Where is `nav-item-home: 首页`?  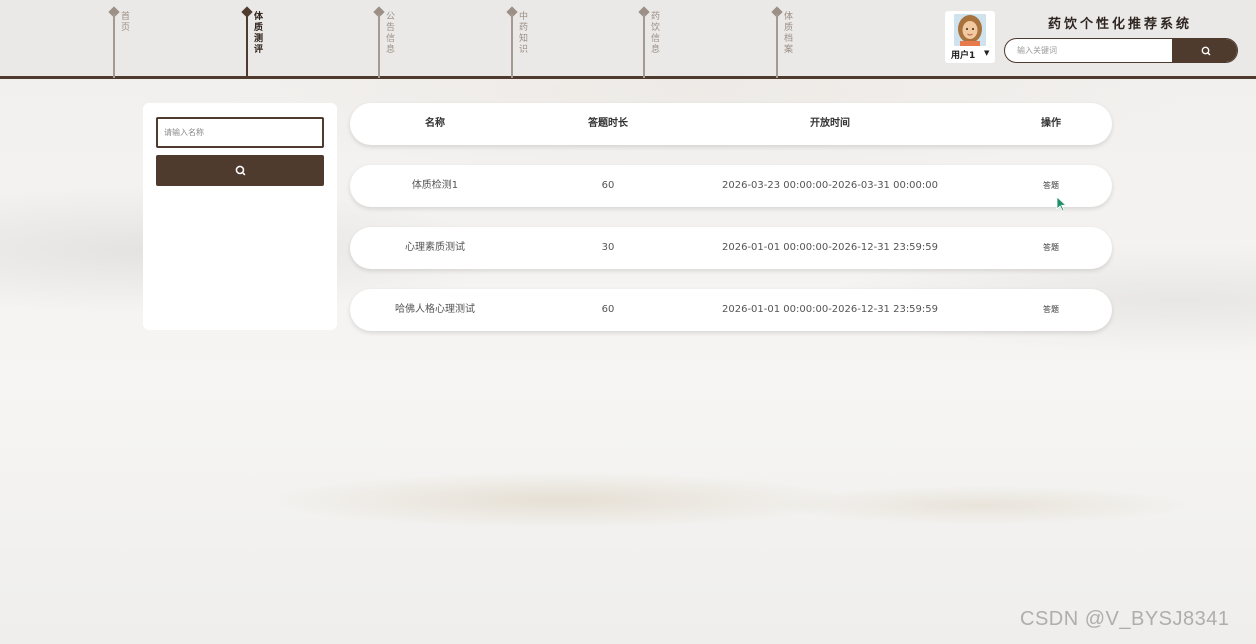 nav-item-home: 首页 is located at coordinates (129, 42).